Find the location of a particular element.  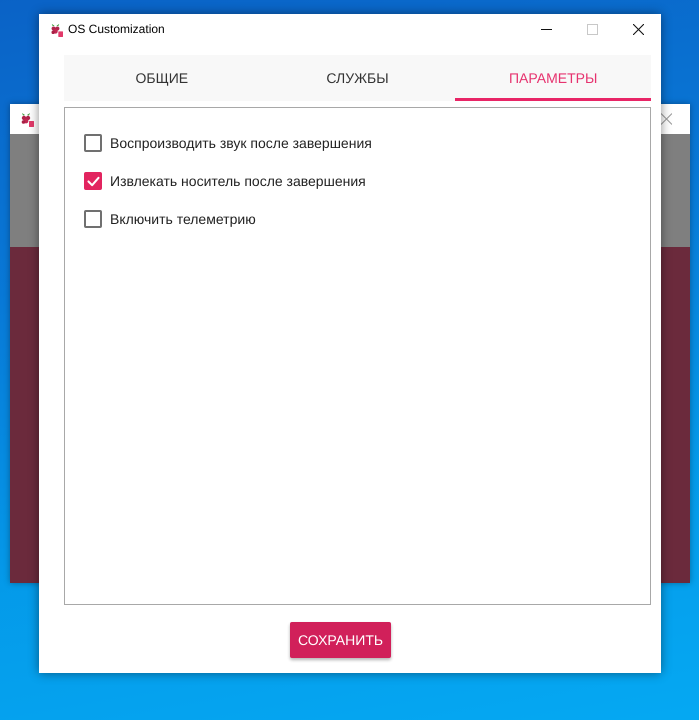

window-title: OS Customization is located at coordinates (116, 29).